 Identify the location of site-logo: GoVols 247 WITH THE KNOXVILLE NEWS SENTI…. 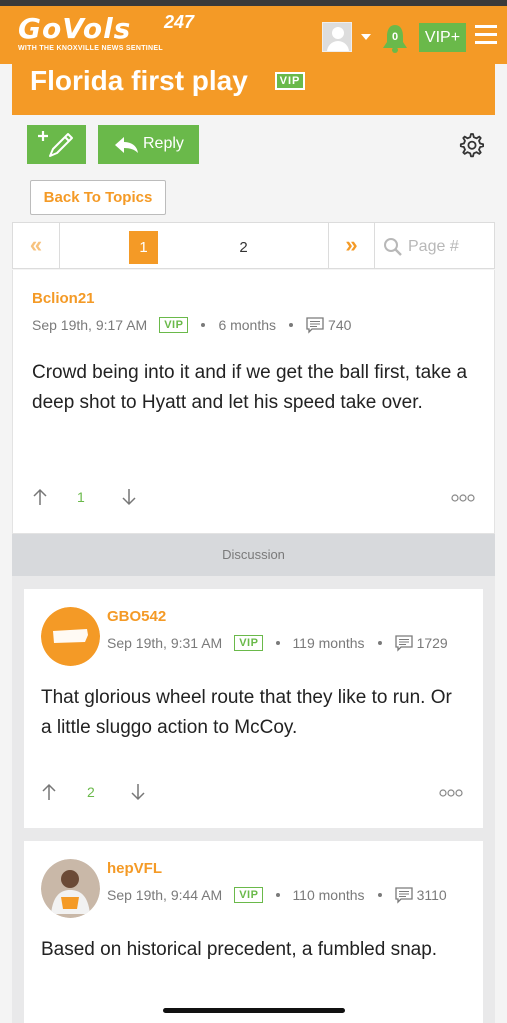
(106, 32).